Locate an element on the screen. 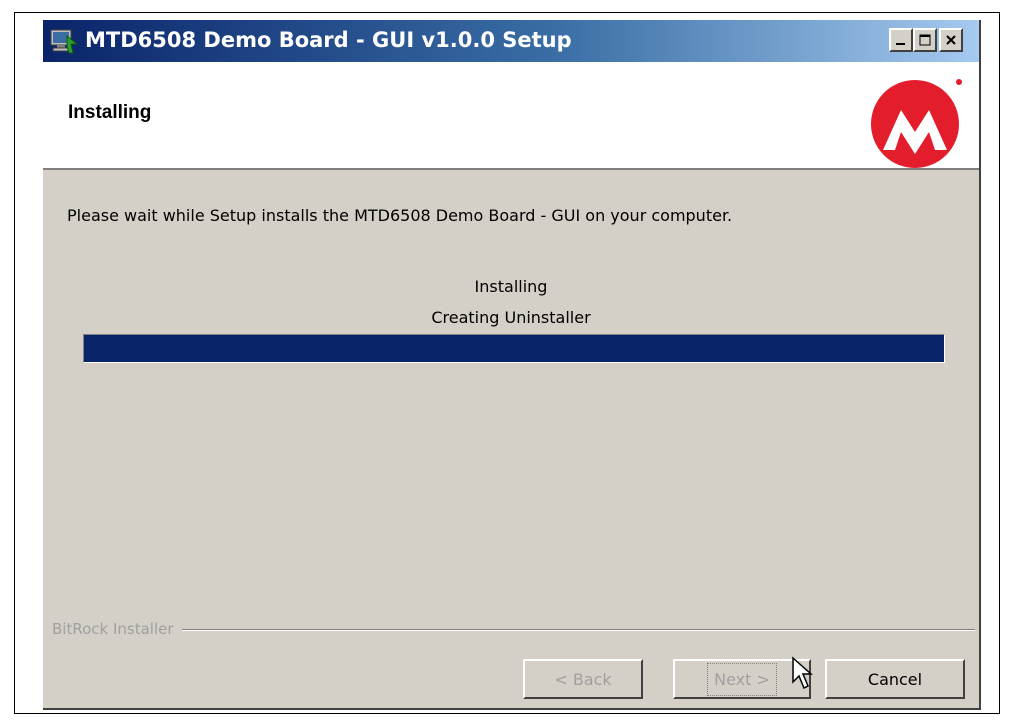 The width and height of the screenshot is (1015, 721). cancel-button: Cancel is located at coordinates (895, 679).